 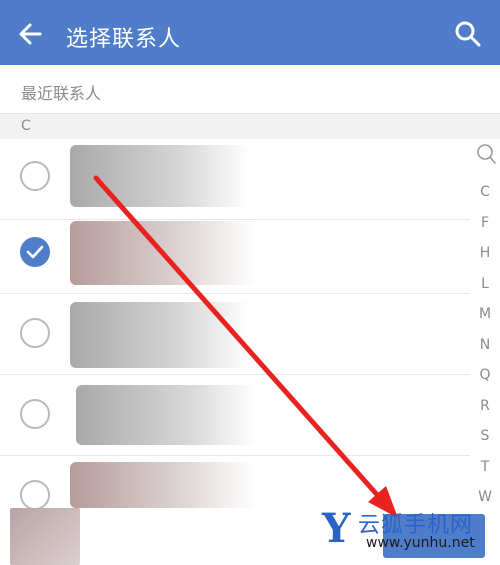 I want to click on index-letter: M, so click(x=485, y=314).